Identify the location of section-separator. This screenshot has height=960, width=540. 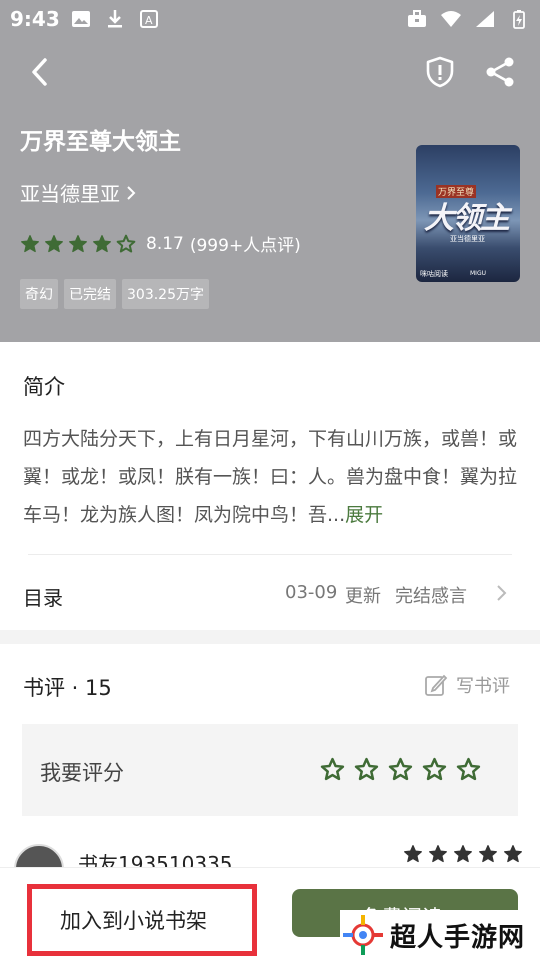
(270, 637).